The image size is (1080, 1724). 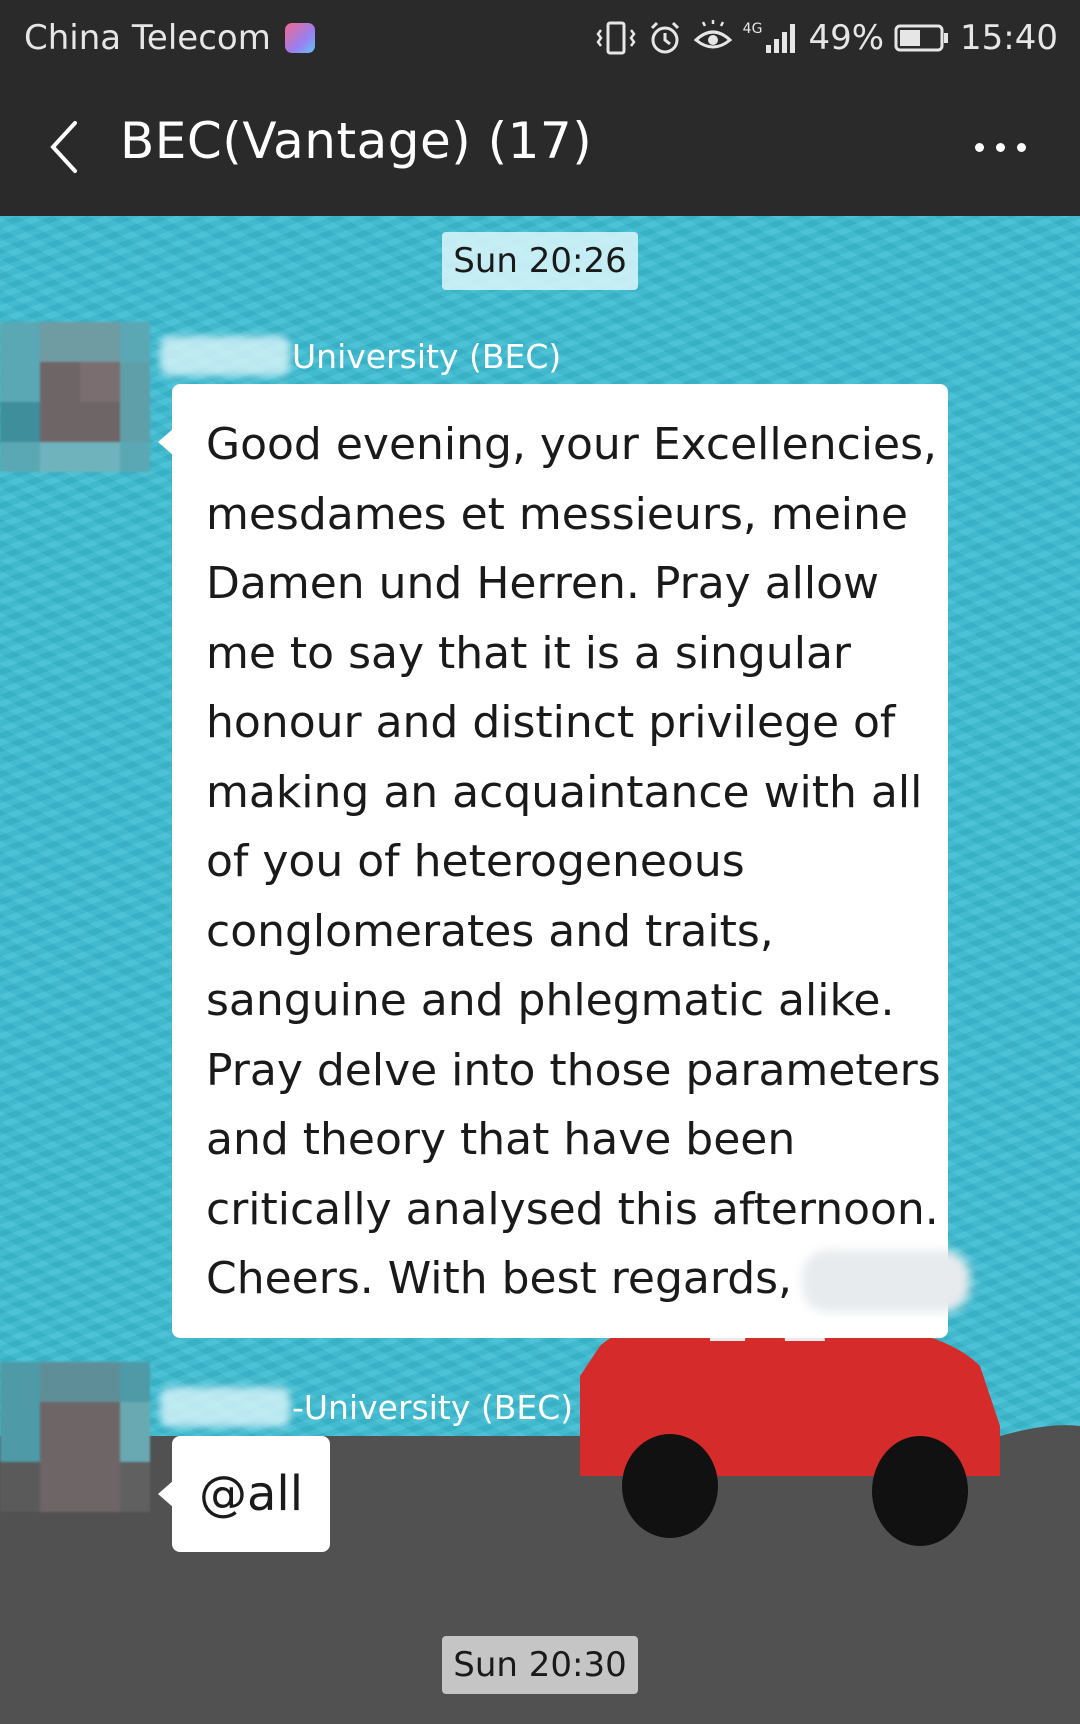 What do you see at coordinates (573, 1070) in the screenshot?
I see `message-line: Pray delve into those parameters` at bounding box center [573, 1070].